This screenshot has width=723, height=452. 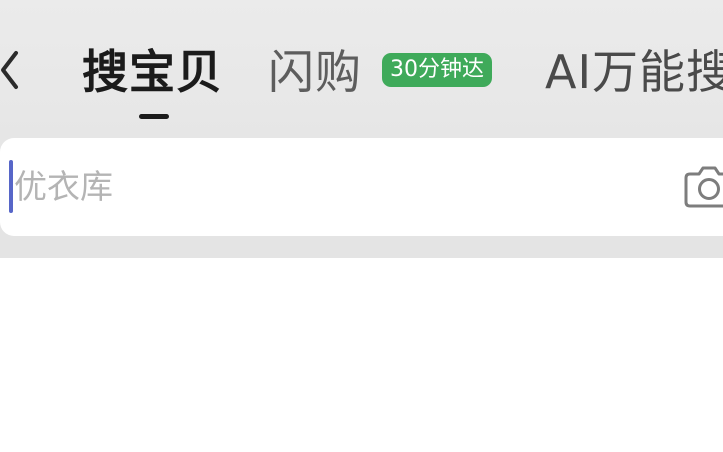 I want to click on tab-ai-search: AI万能搜, so click(x=634, y=72).